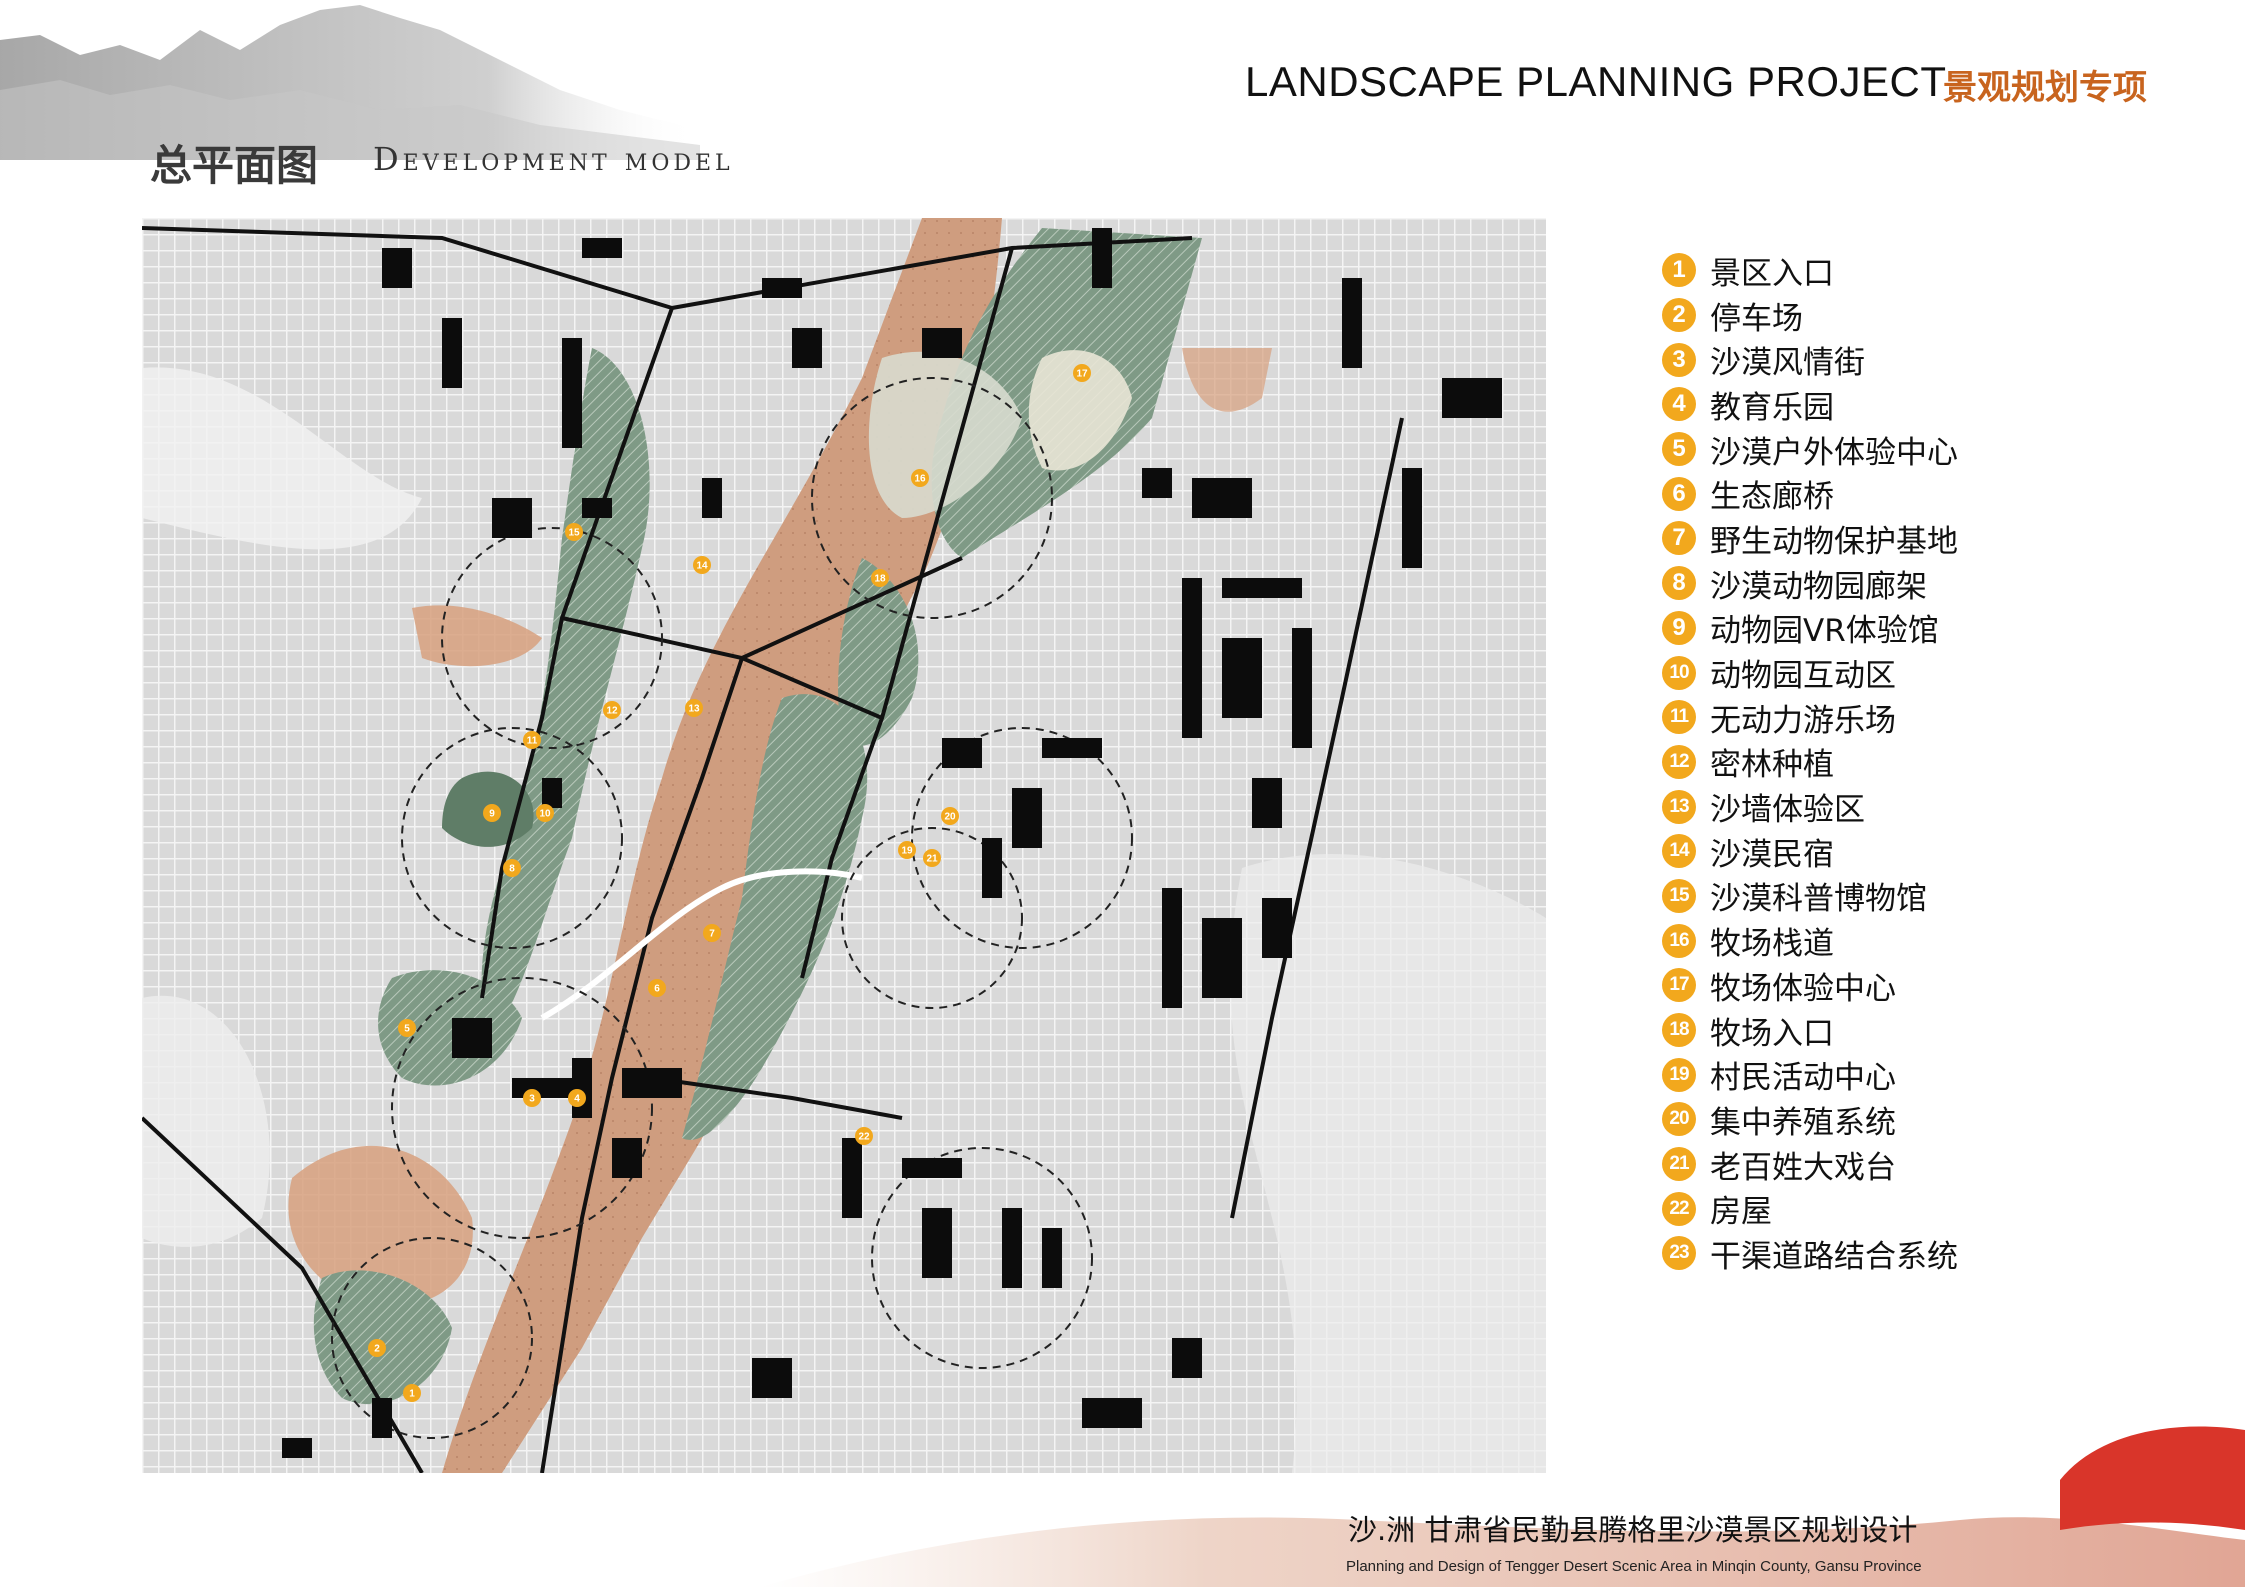 The width and height of the screenshot is (2245, 1587). I want to click on map-marker-label: 10, so click(545, 814).